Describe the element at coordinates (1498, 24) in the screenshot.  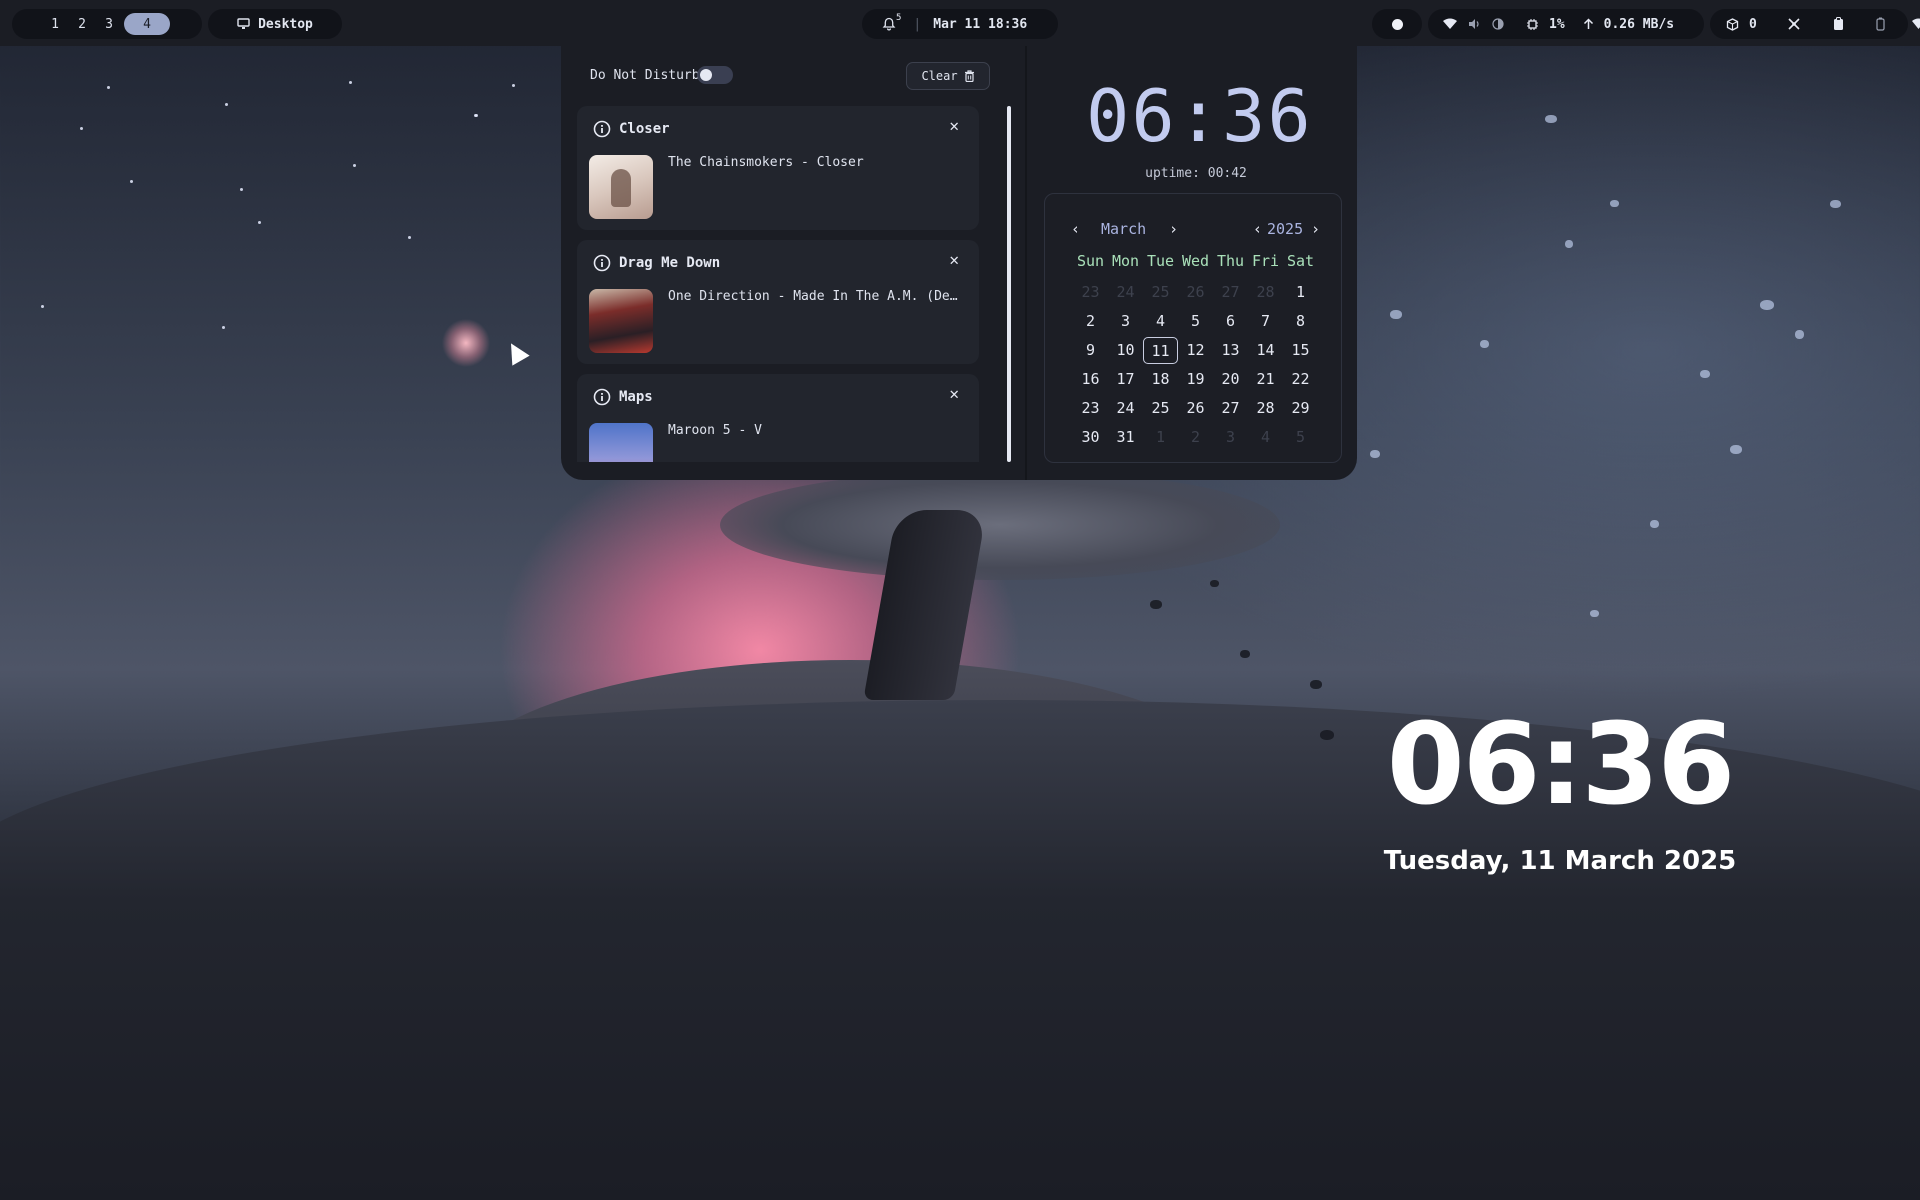
I see `brightness-icon` at that location.